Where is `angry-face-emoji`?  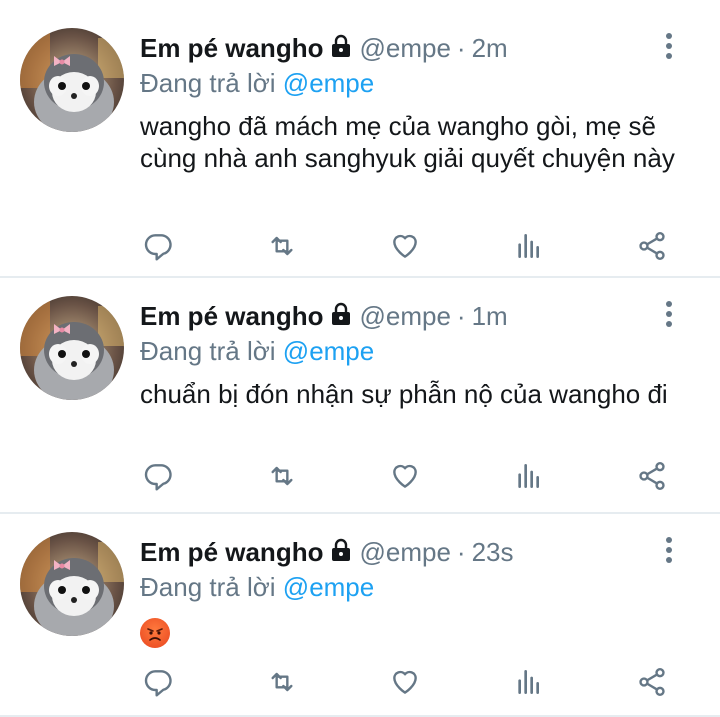 angry-face-emoji is located at coordinates (155, 633).